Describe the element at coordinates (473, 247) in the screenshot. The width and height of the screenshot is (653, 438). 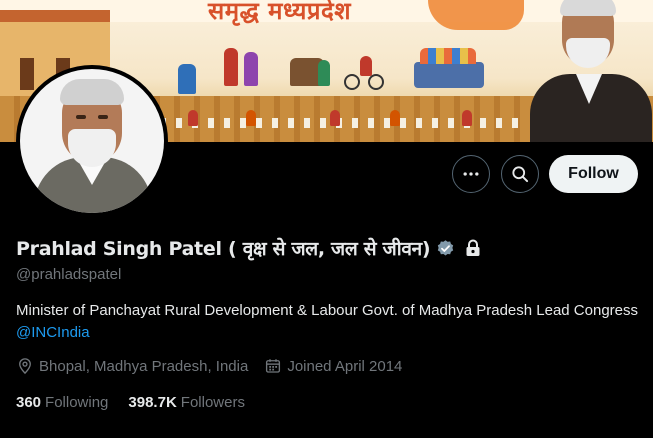
I see `protected-lock-icon` at that location.